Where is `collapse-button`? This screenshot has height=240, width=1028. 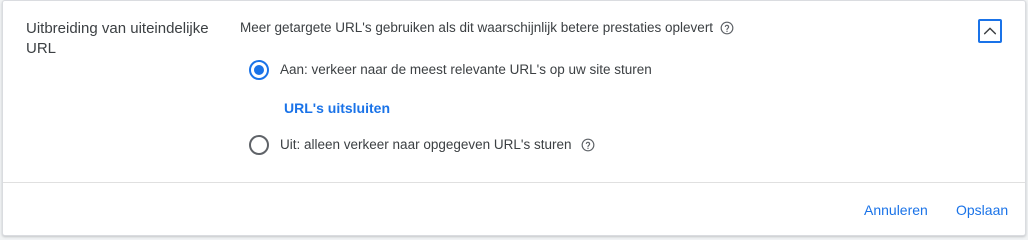
collapse-button is located at coordinates (990, 31).